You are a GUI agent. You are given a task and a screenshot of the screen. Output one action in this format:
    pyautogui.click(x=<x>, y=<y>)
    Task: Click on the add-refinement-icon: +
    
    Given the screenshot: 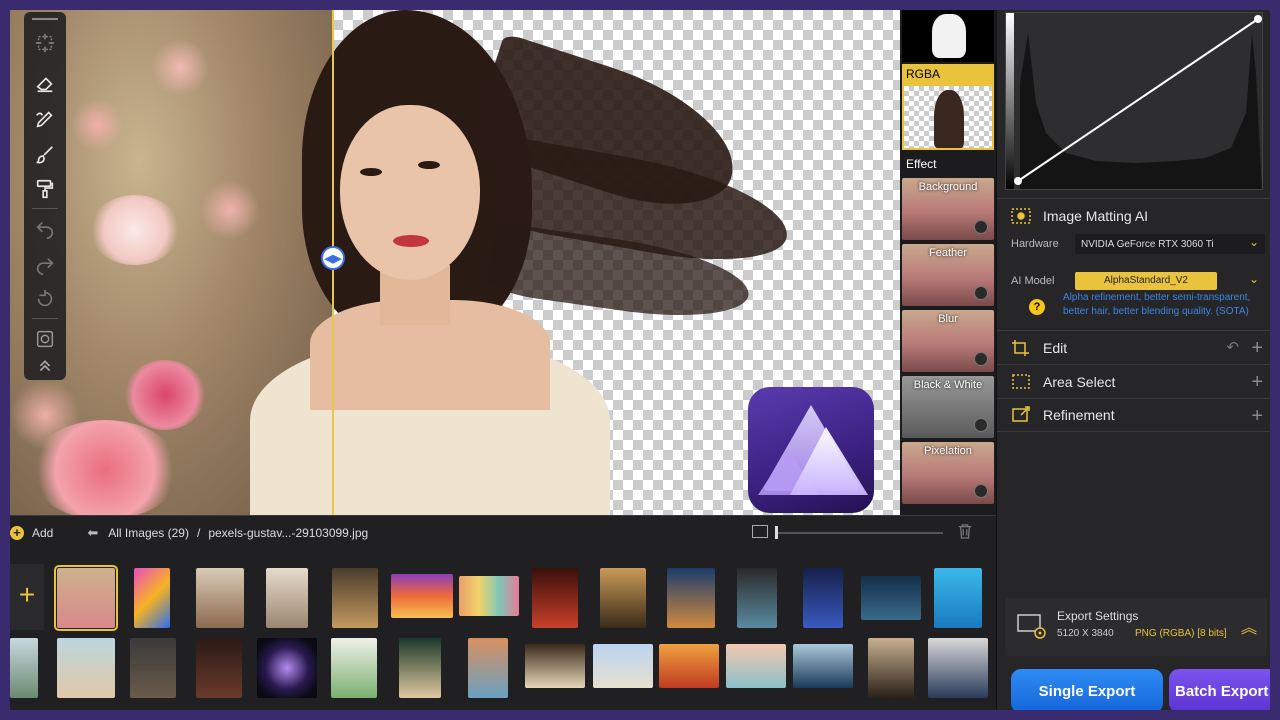 What is the action you would take?
    pyautogui.click(x=1257, y=416)
    